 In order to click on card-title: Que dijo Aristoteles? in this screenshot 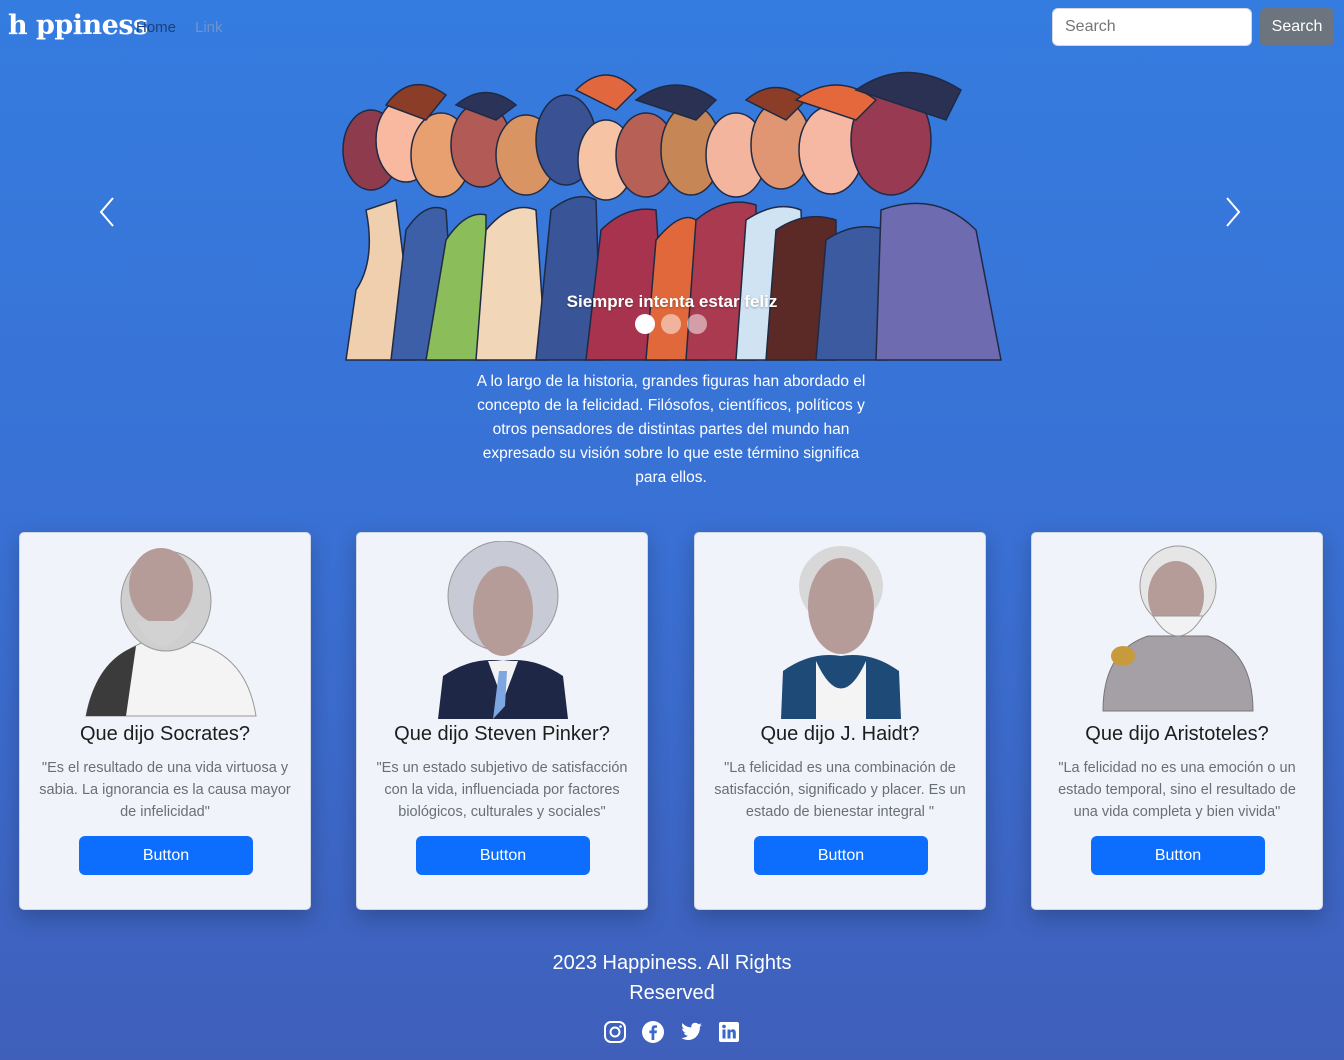, I will do `click(1177, 734)`.